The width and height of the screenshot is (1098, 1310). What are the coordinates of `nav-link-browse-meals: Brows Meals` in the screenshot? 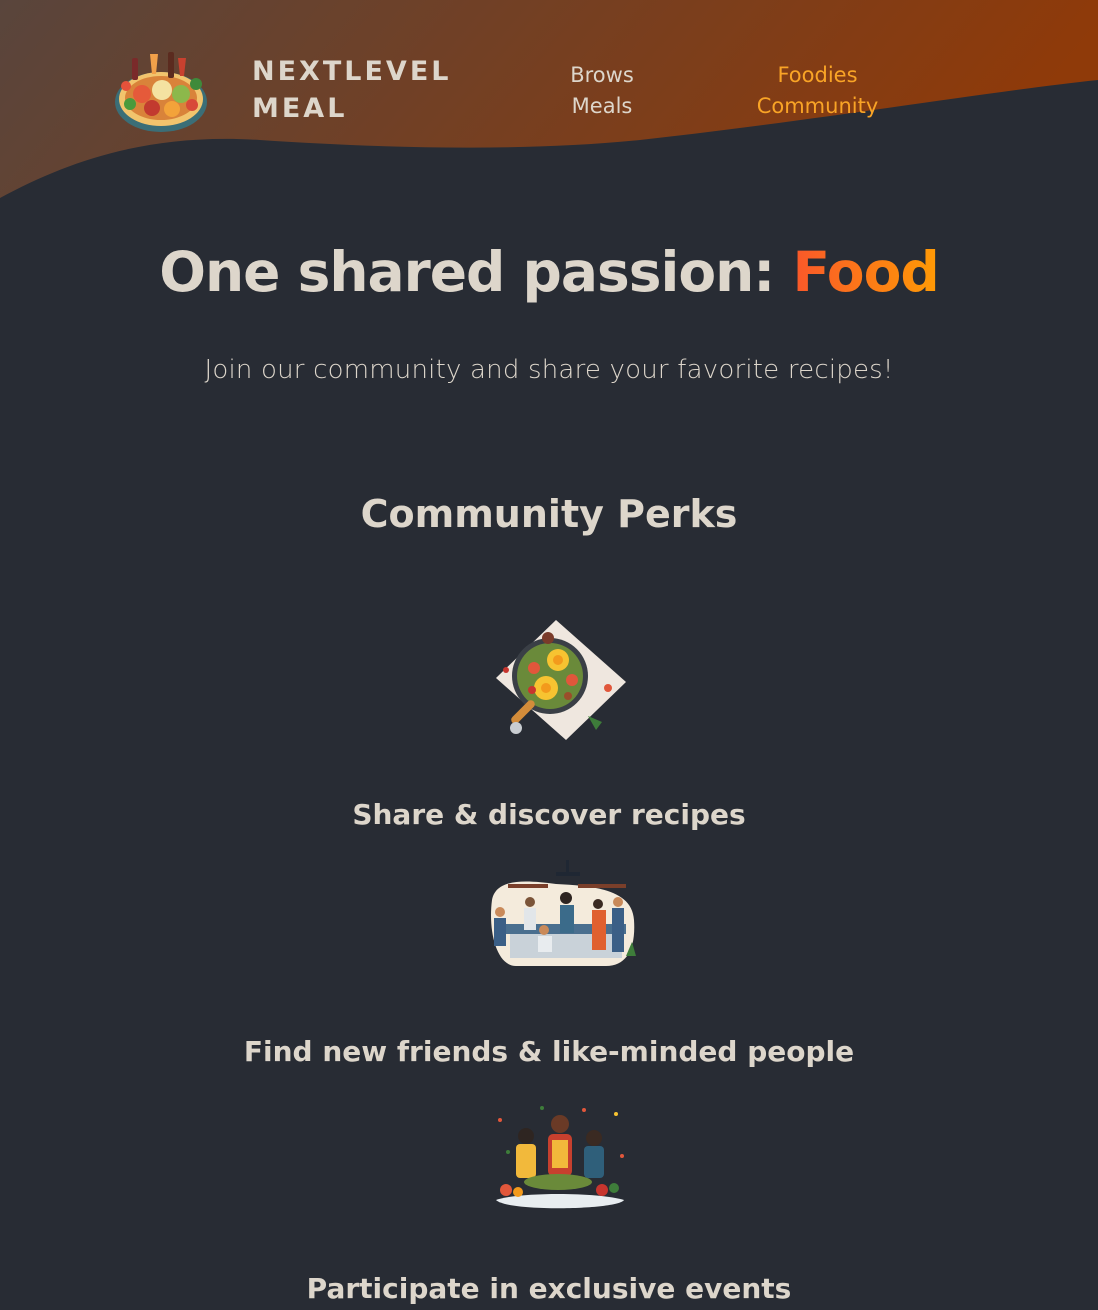 It's located at (602, 91).